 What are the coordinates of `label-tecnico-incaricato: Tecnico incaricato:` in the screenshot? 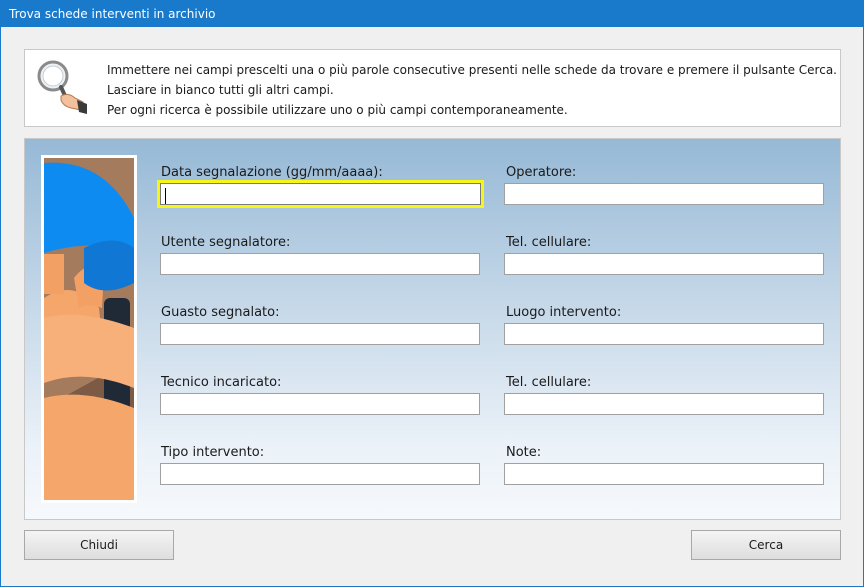 It's located at (221, 382).